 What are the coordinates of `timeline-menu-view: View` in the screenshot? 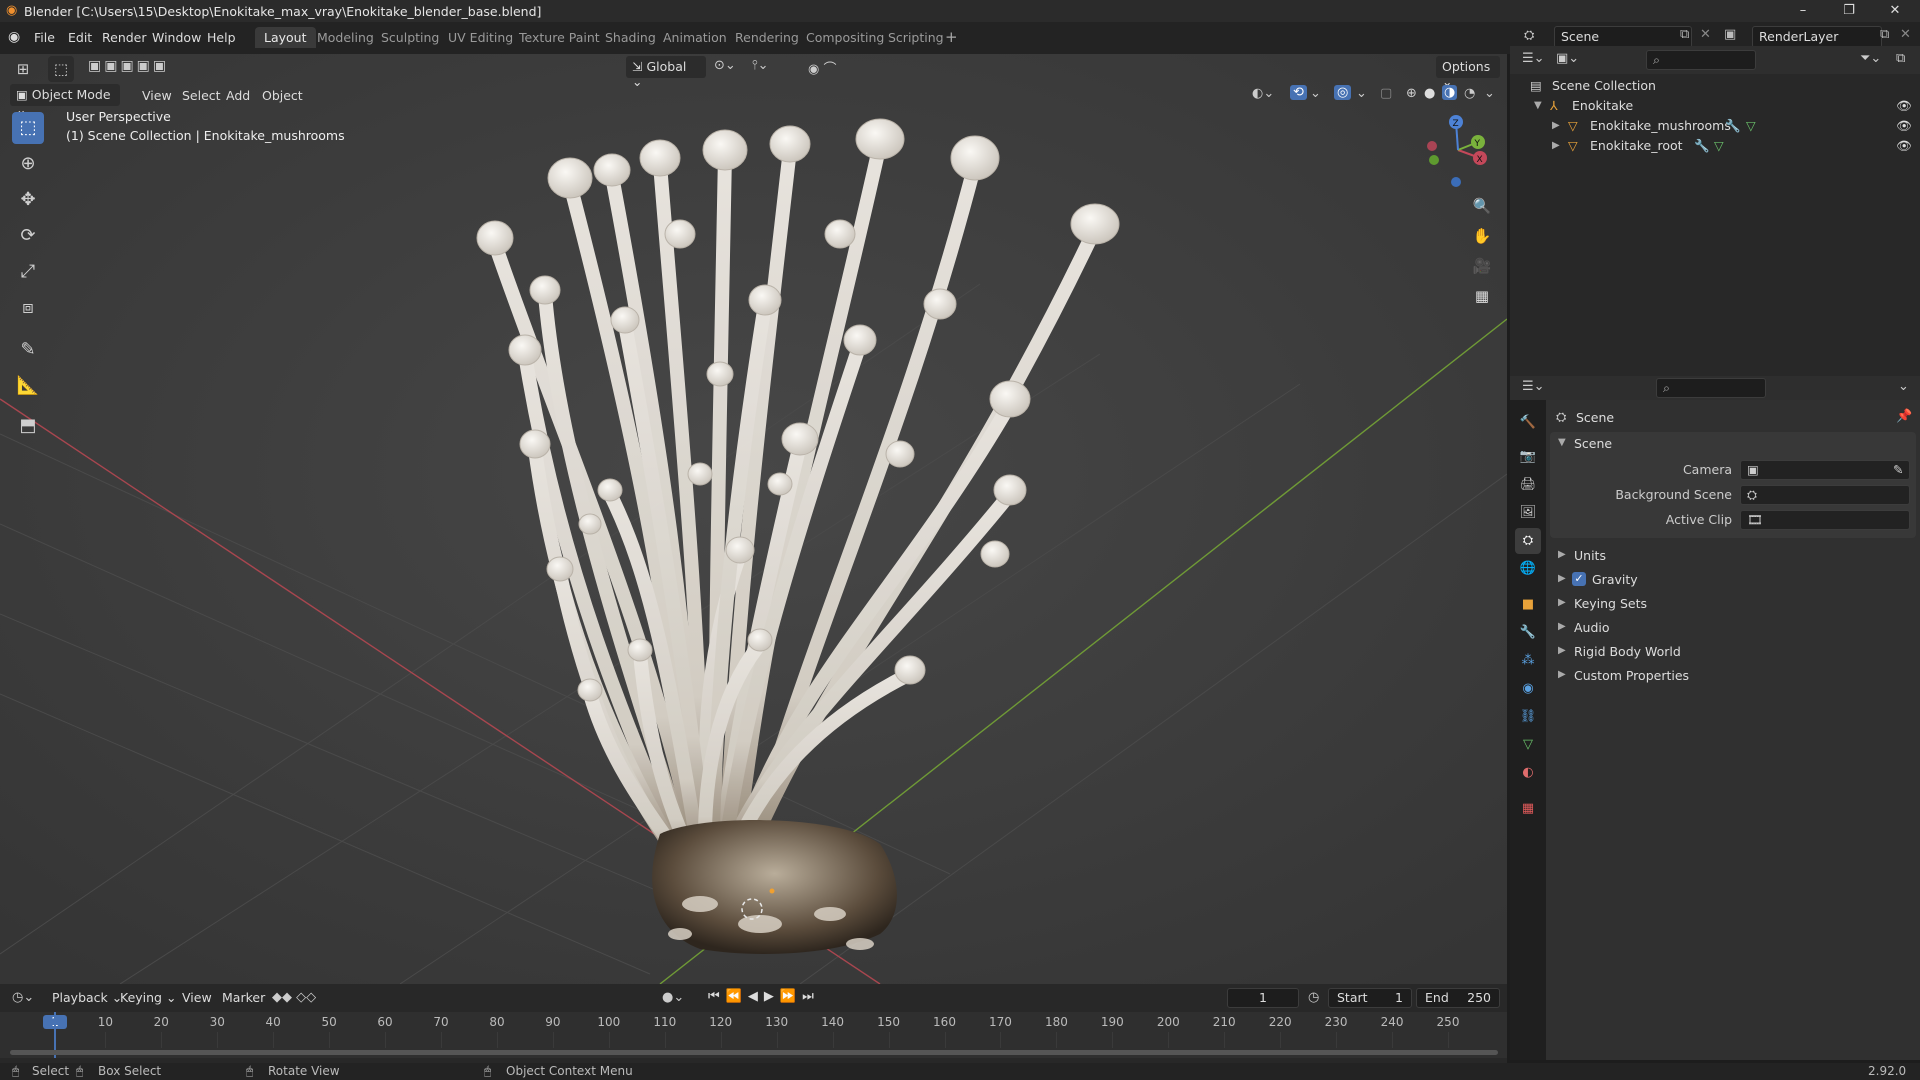 It's located at (197, 997).